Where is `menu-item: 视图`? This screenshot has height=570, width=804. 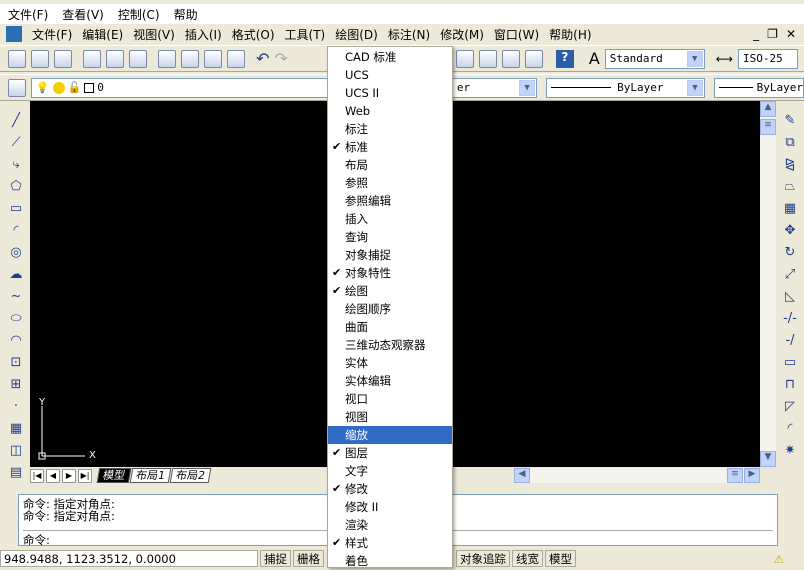 menu-item: 视图 is located at coordinates (390, 417).